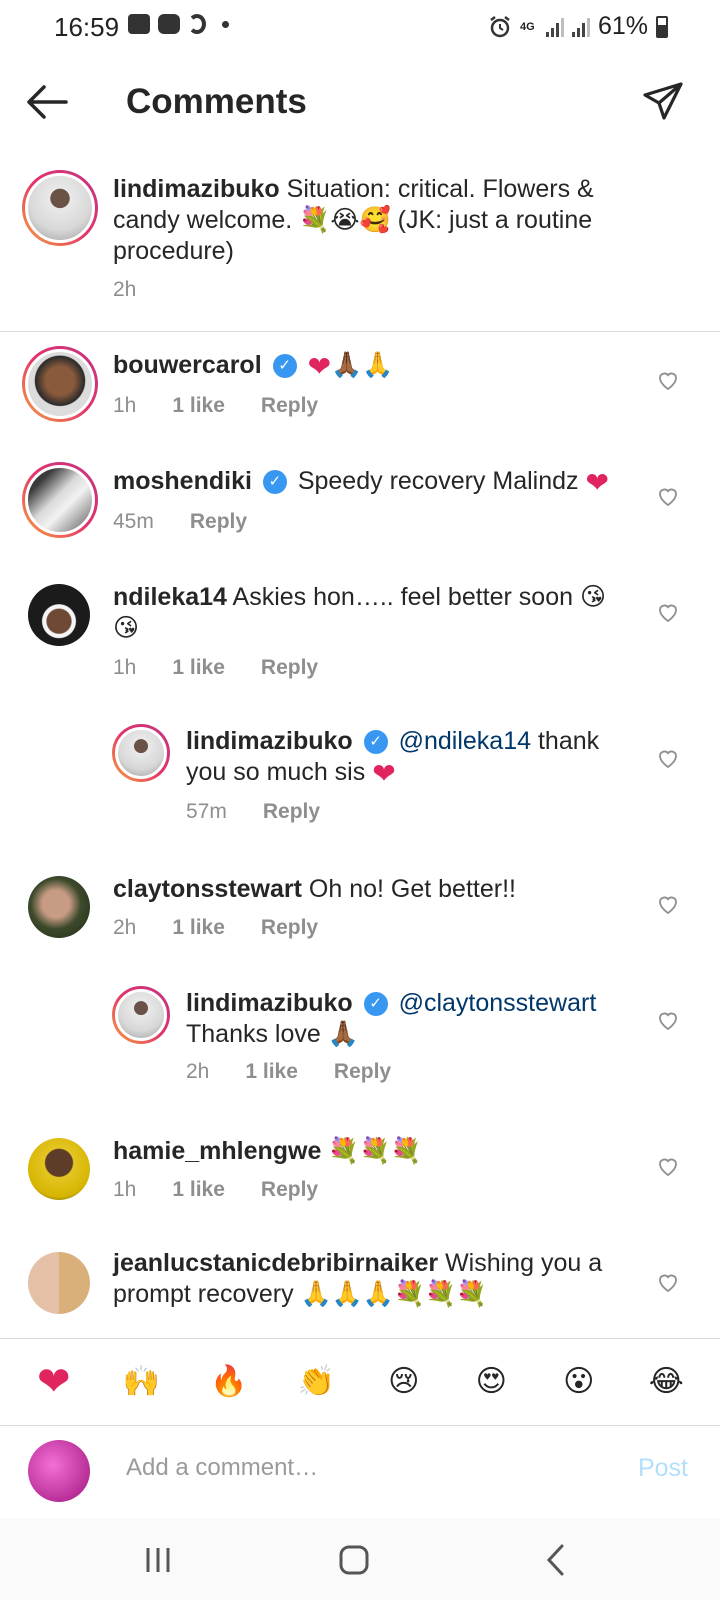  What do you see at coordinates (316, 1382) in the screenshot?
I see `clapping-hands-icon: 👏` at bounding box center [316, 1382].